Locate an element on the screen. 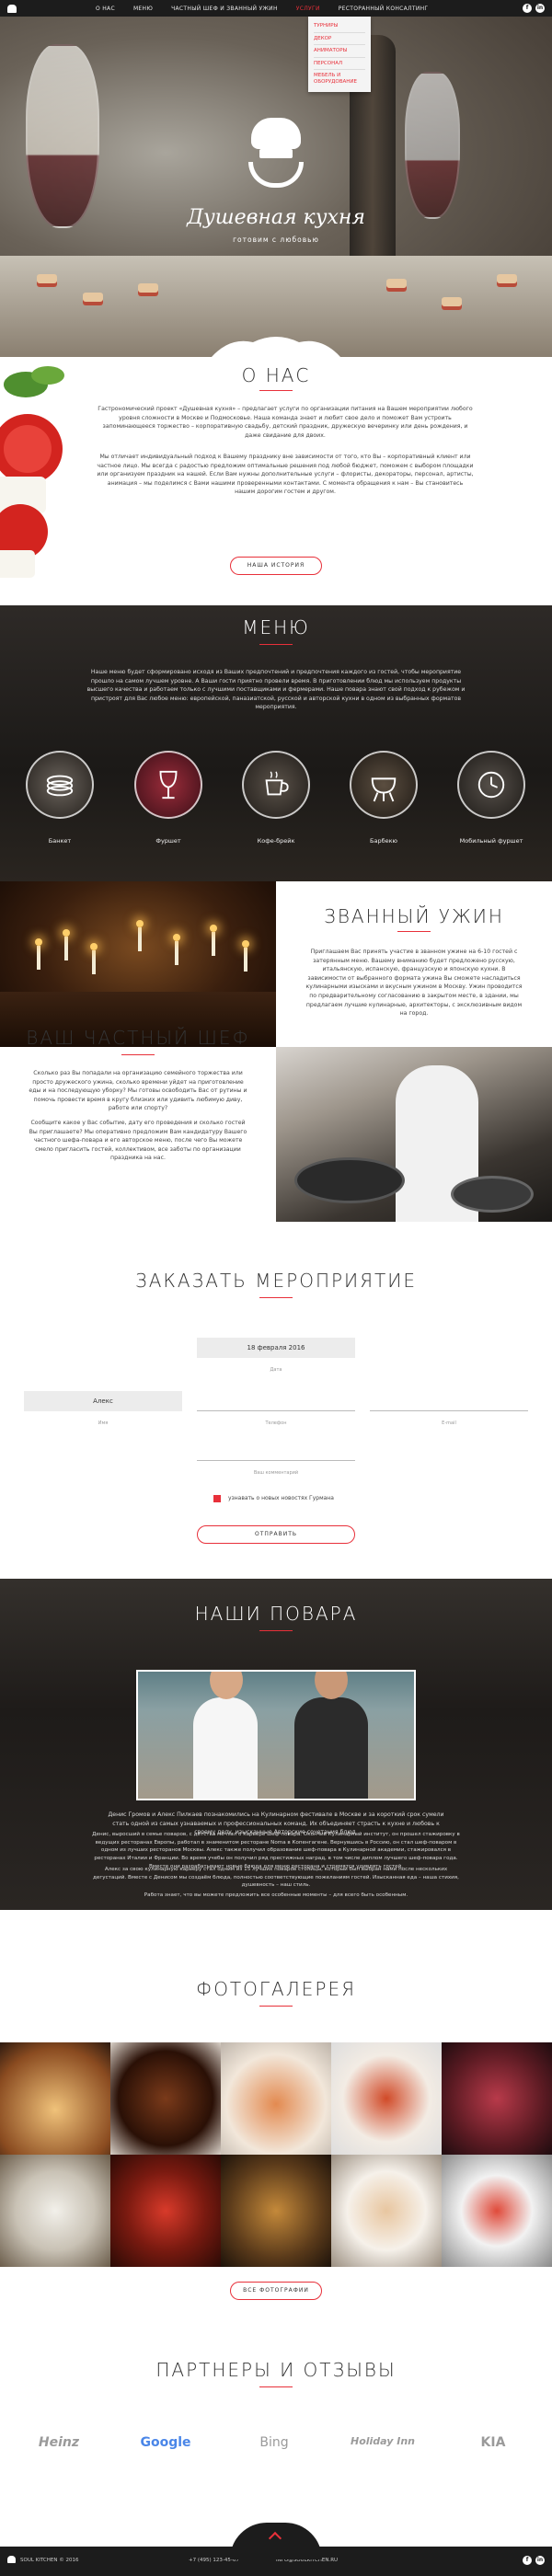  date-field: 18 февраля 2016 is located at coordinates (276, 1348).